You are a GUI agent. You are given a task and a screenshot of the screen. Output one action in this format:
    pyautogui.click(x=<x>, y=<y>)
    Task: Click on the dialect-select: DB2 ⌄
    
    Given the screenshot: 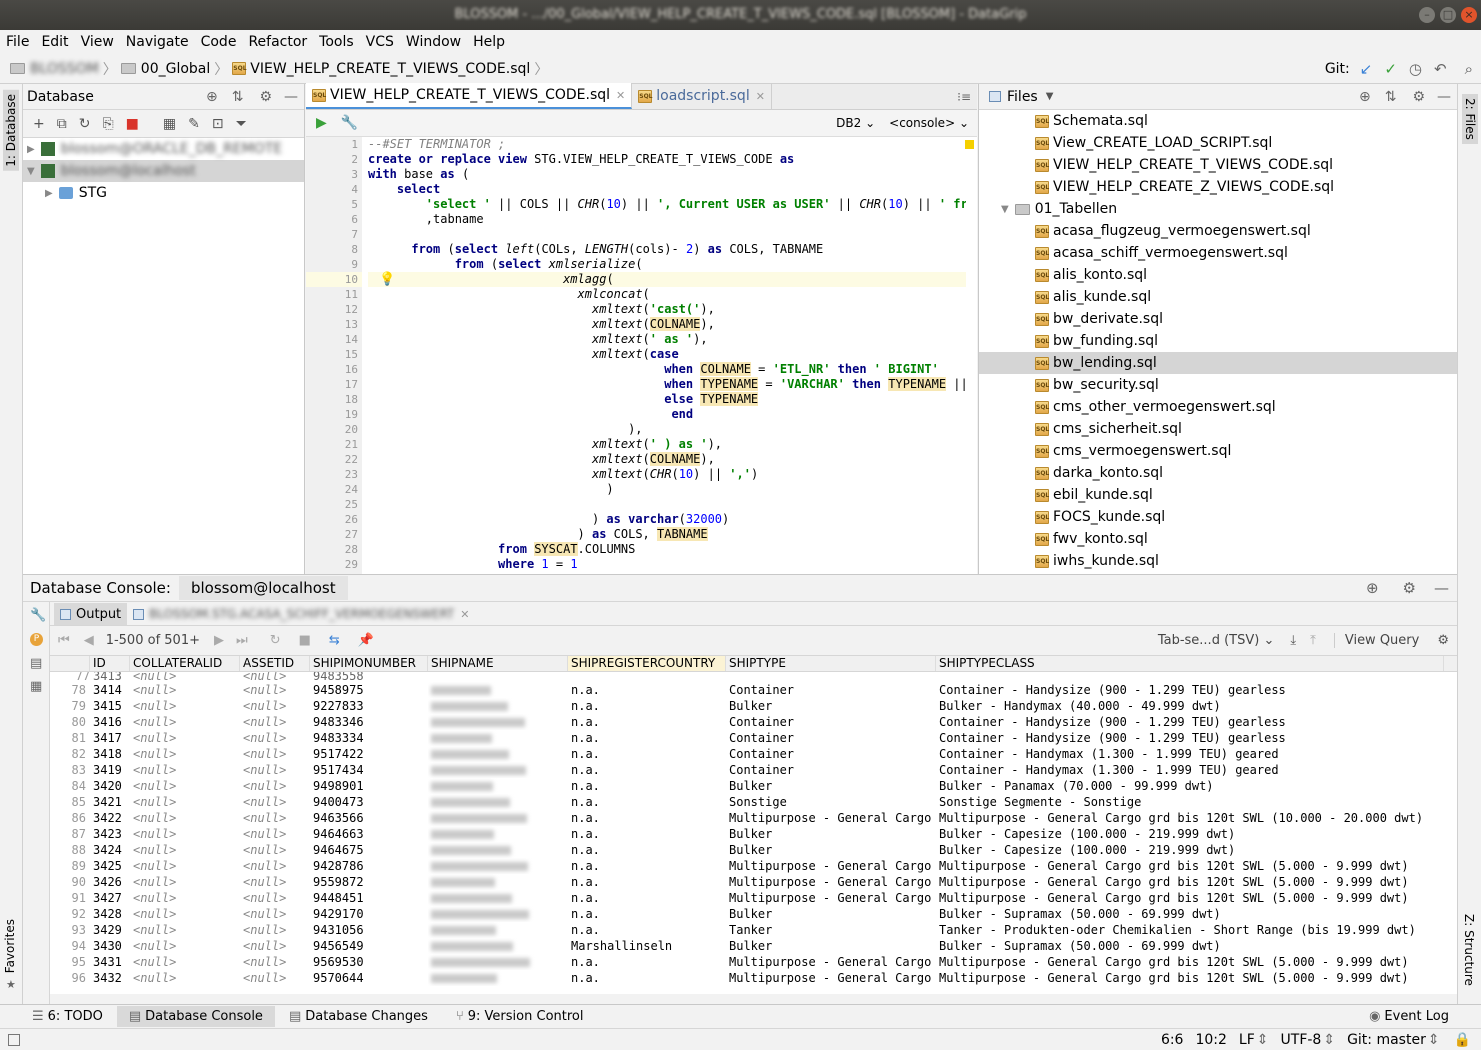 What is the action you would take?
    pyautogui.click(x=855, y=123)
    